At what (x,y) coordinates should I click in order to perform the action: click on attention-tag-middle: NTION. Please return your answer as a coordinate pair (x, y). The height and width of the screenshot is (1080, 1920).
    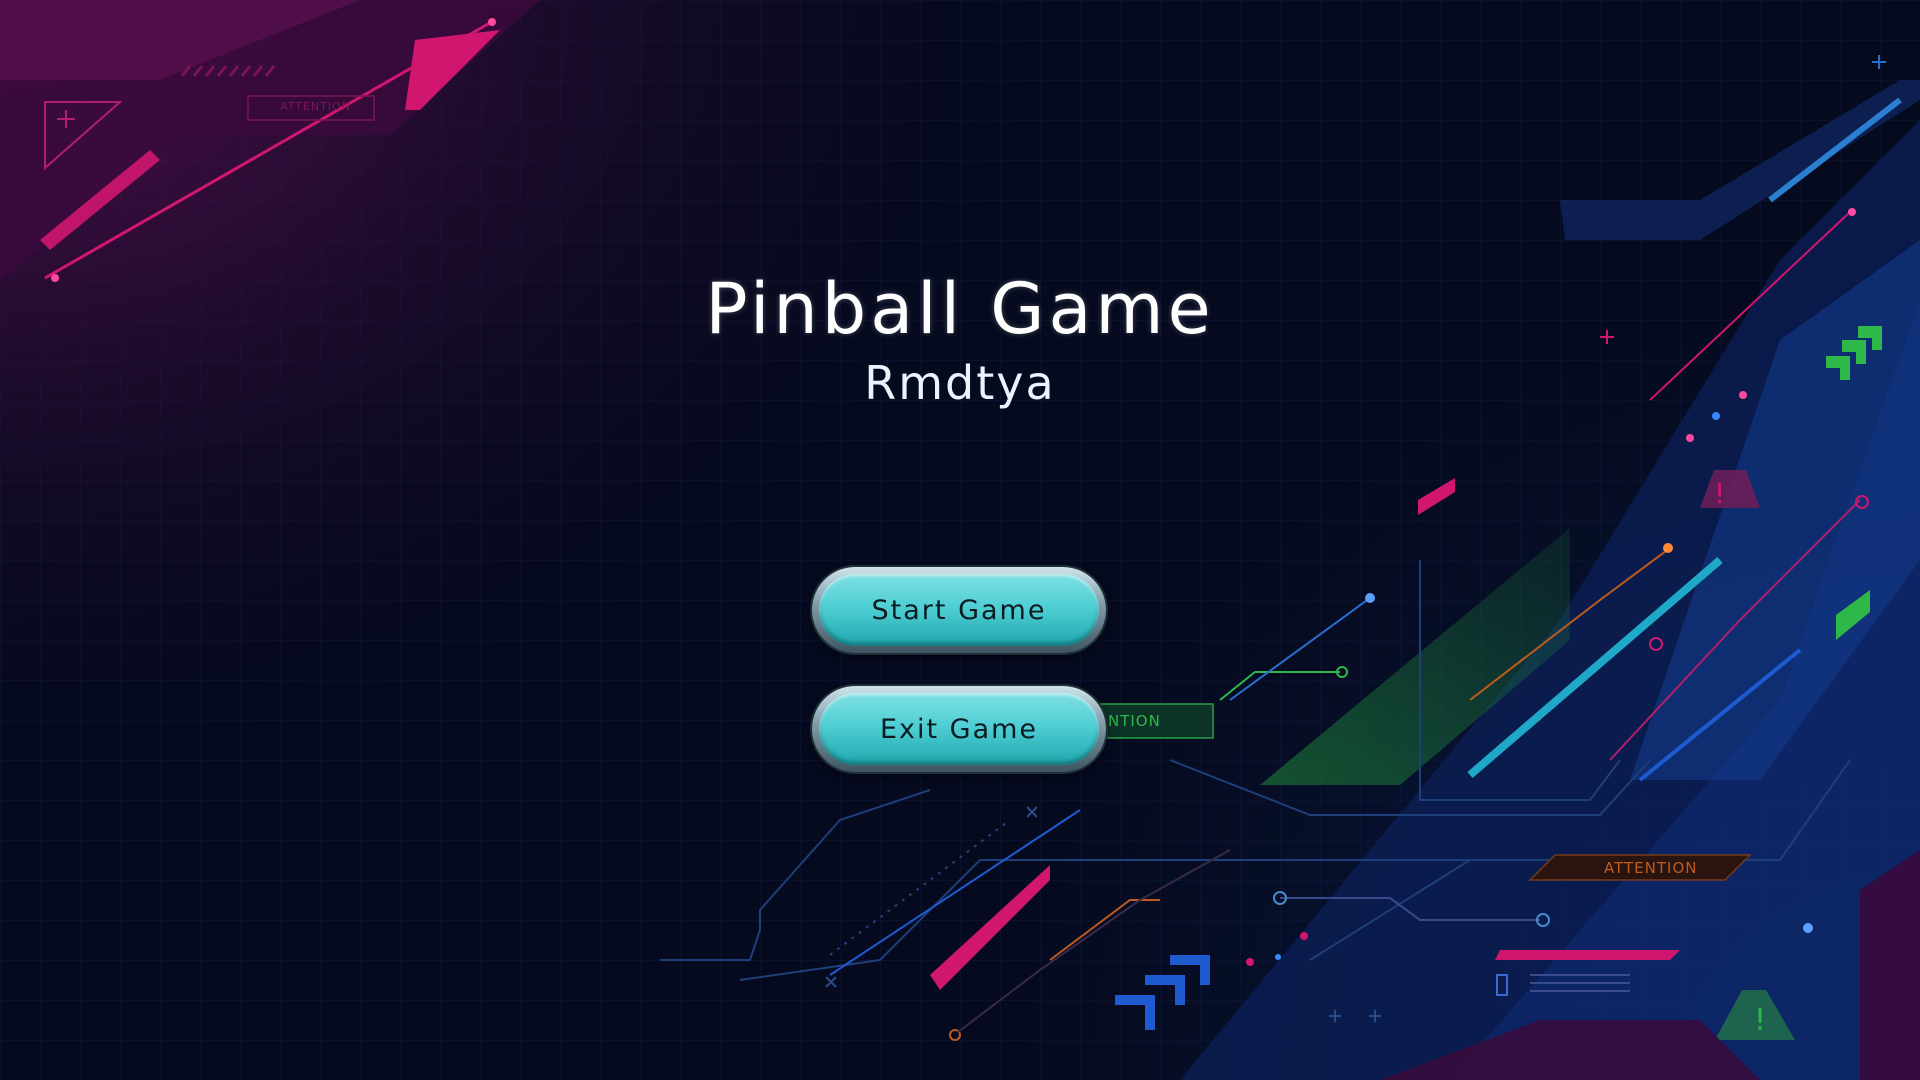
    Looking at the image, I should click on (1134, 721).